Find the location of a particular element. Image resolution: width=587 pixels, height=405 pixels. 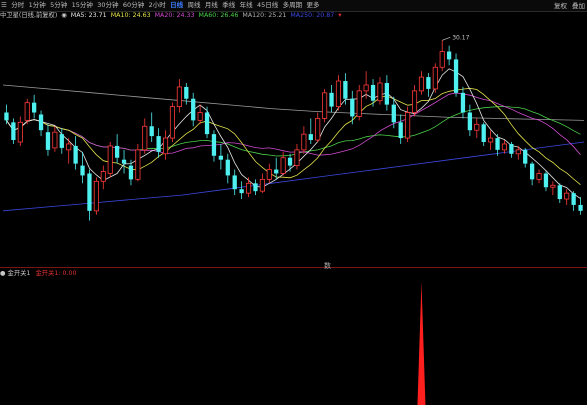

indicator-legend-row: ● 金开关1 金开关1: 0.00 is located at coordinates (293, 274).